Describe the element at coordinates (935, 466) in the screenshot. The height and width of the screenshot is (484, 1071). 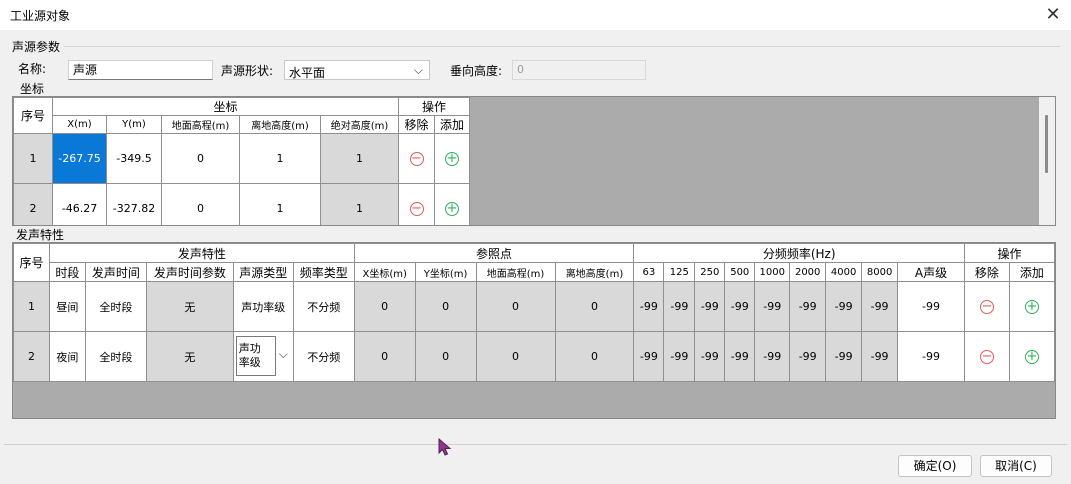
I see `ok-button: 确定(O)` at that location.